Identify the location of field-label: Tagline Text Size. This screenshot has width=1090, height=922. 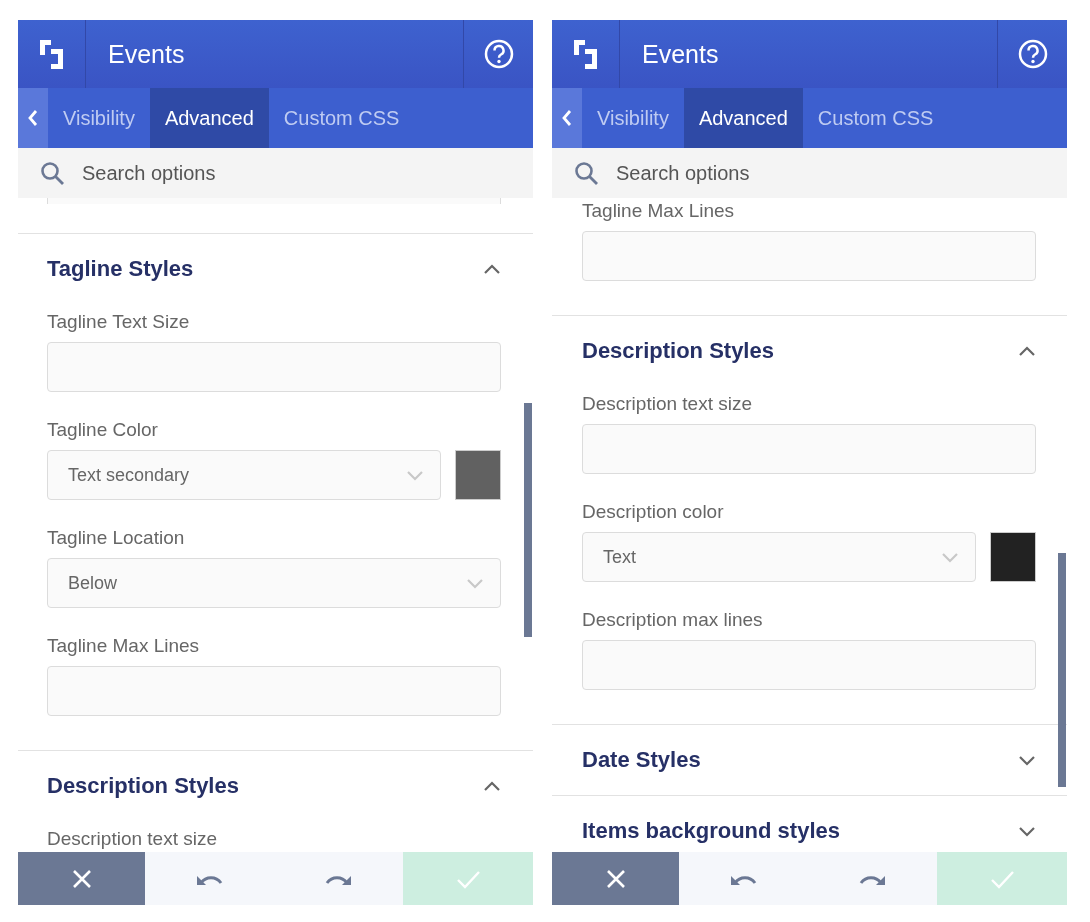
(119, 321).